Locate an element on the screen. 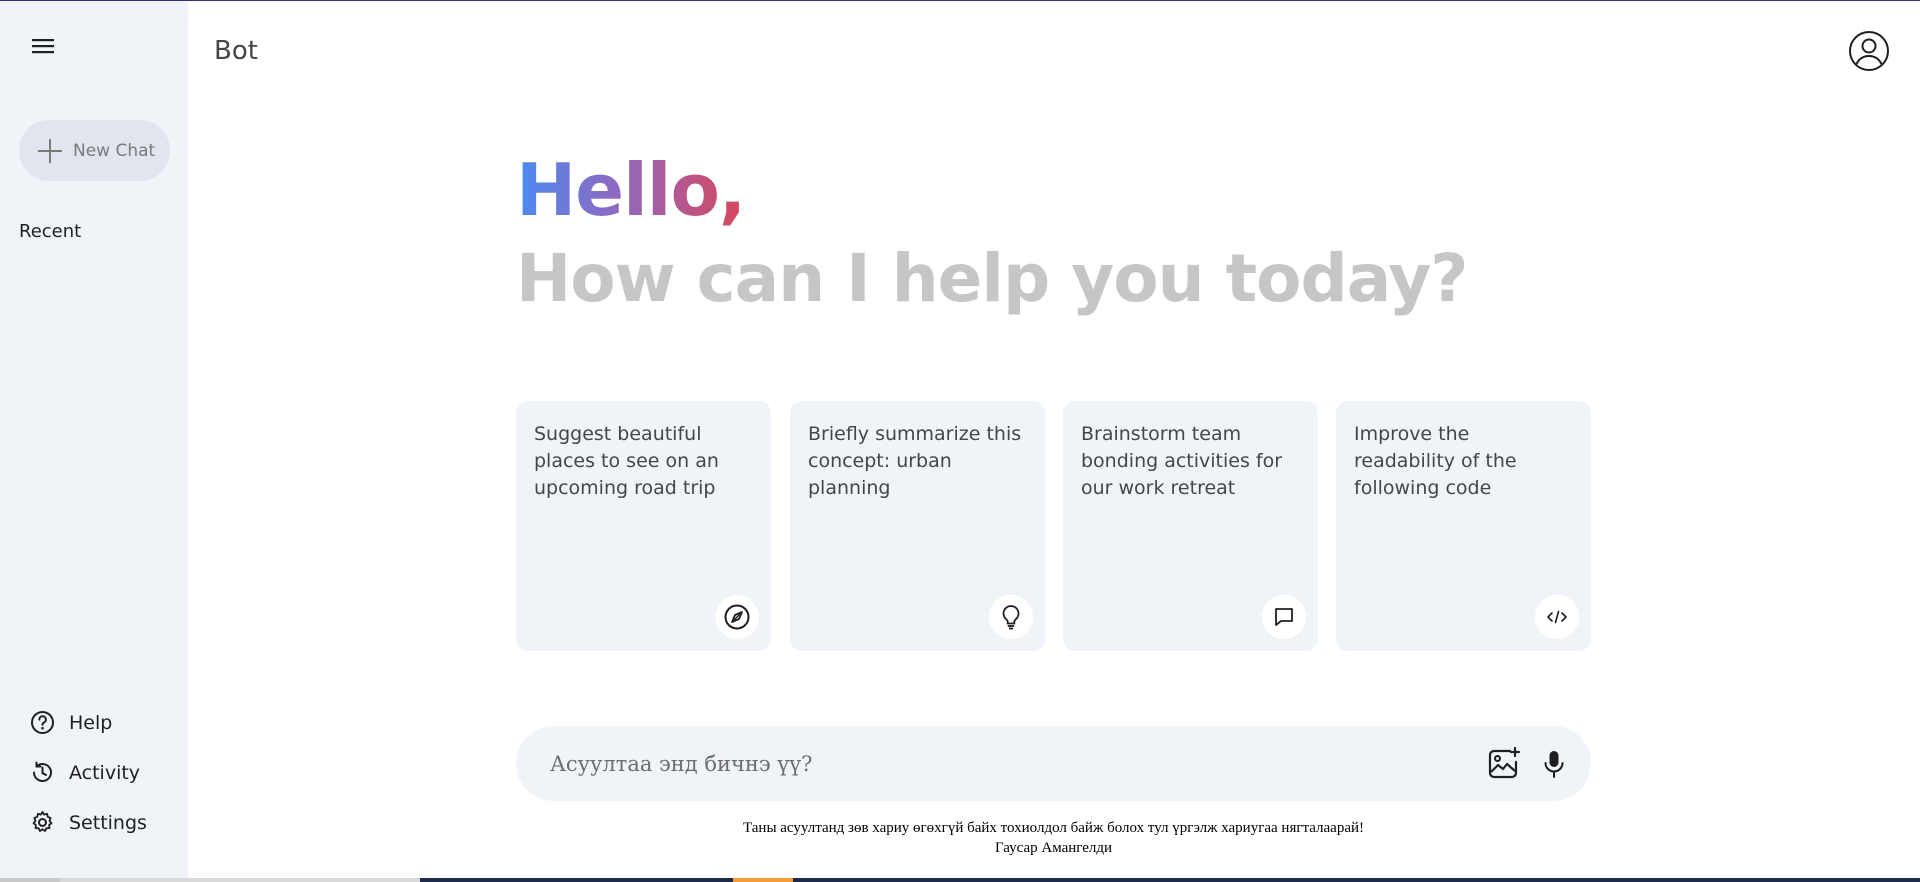 This screenshot has height=882, width=1920. lightbulb-icon is located at coordinates (1011, 617).